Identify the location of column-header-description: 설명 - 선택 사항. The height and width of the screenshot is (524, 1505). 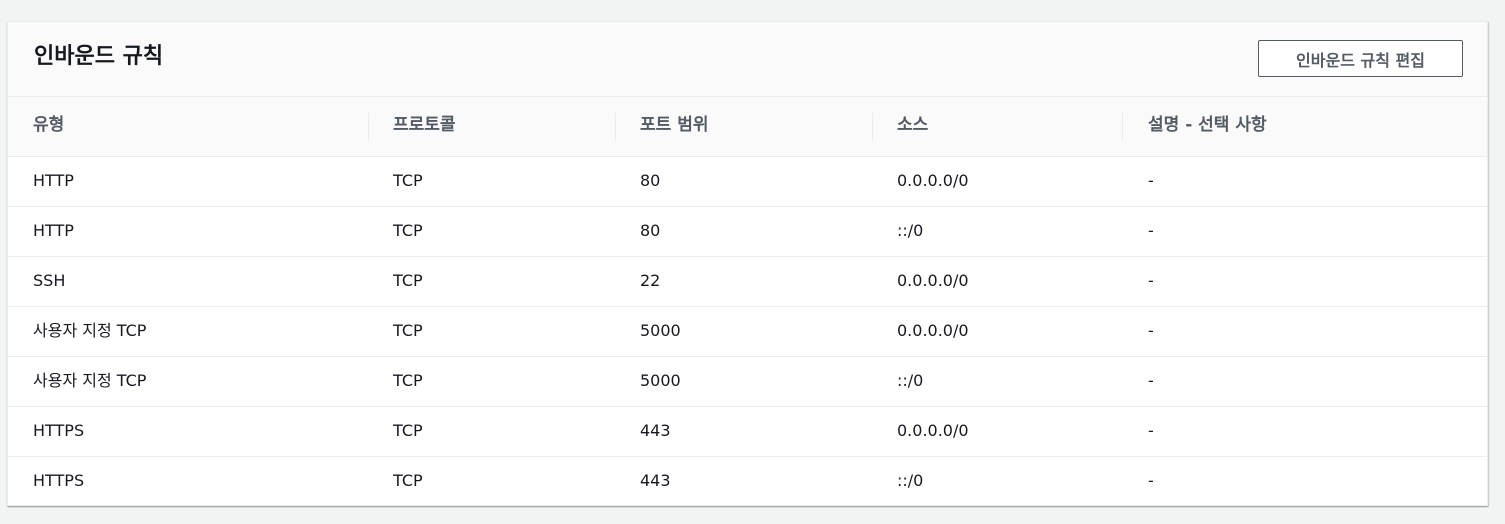
(1207, 126).